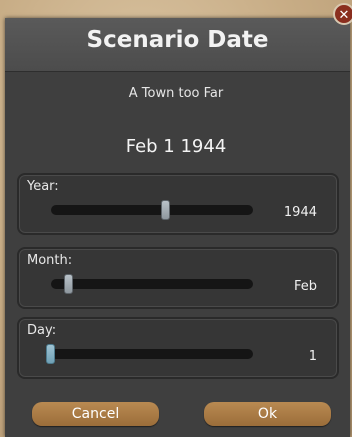 The image size is (352, 437). I want to click on month-slider, so click(152, 284).